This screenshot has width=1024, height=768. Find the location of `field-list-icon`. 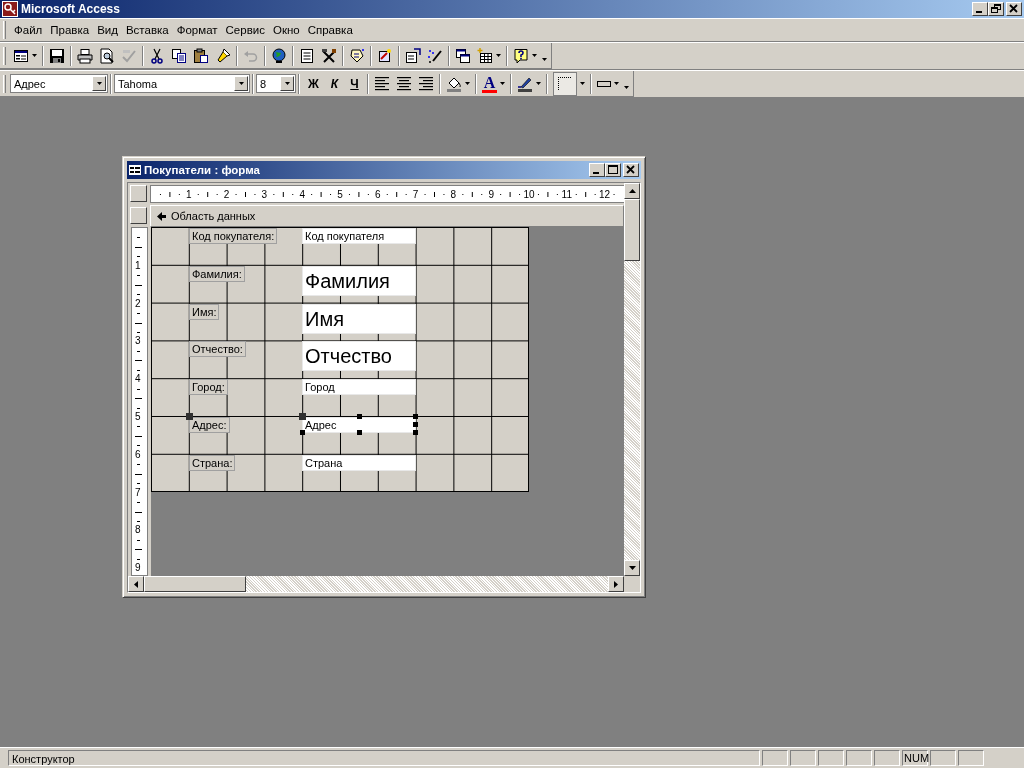

field-list-icon is located at coordinates (307, 55).